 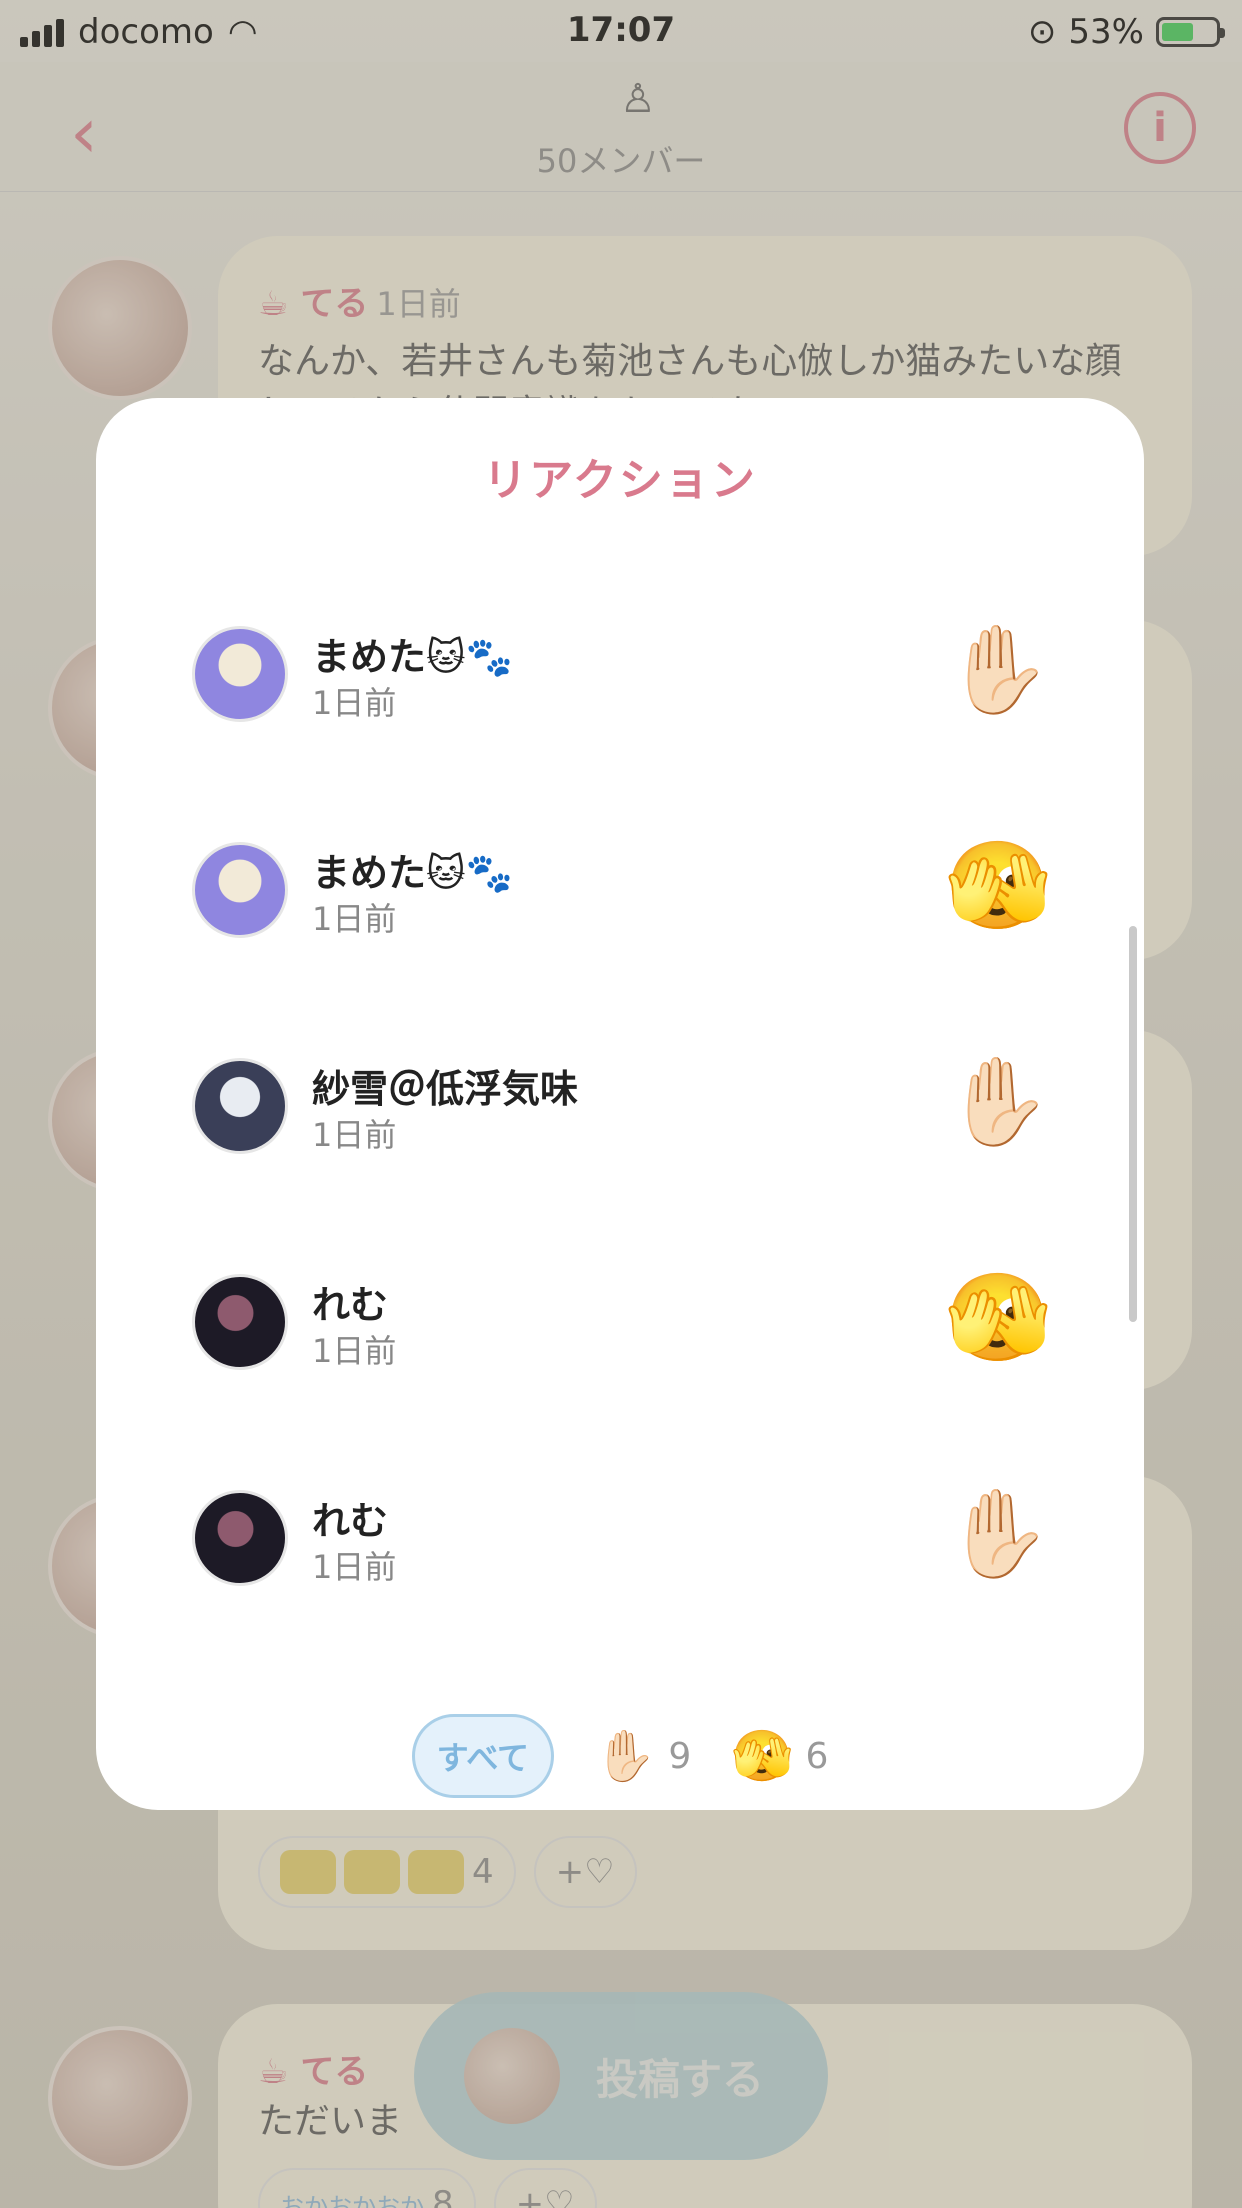 What do you see at coordinates (622, 892) in the screenshot?
I see `reaction-row: まめた🐱🐾 1日前 🫣` at bounding box center [622, 892].